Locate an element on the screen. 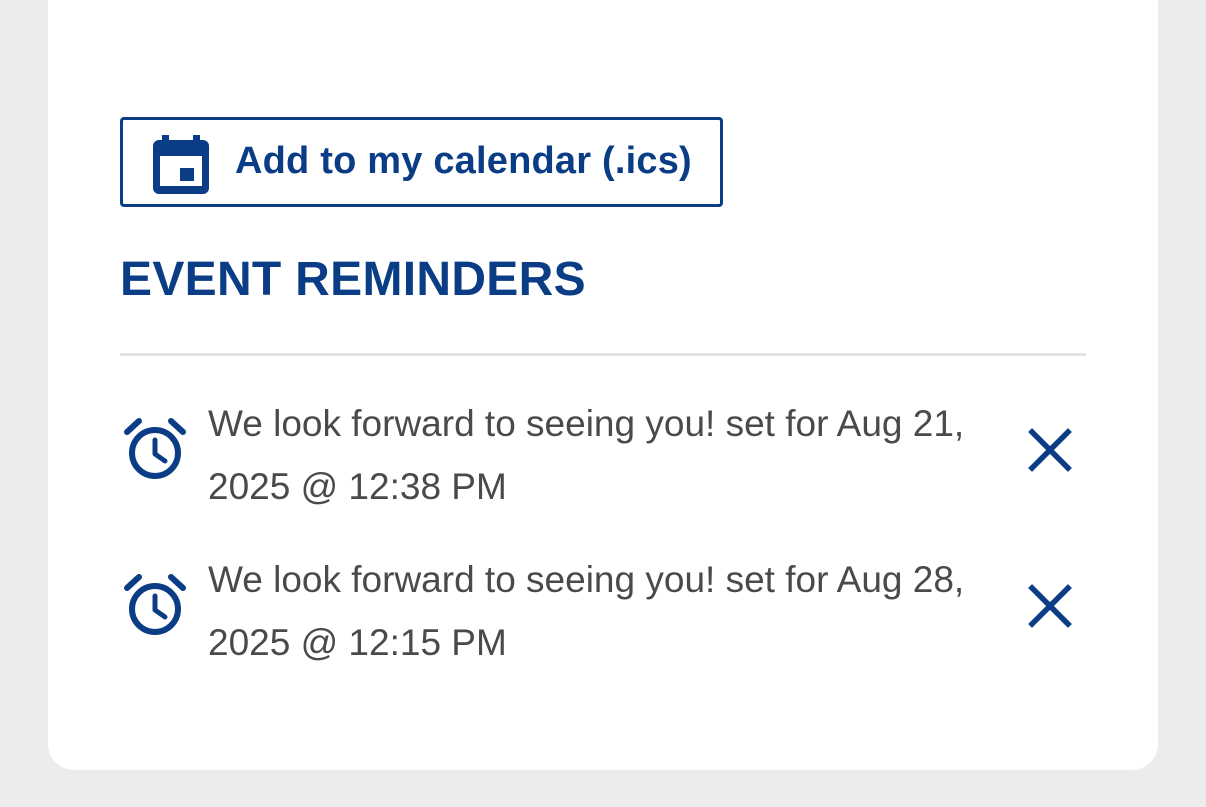 The width and height of the screenshot is (1206, 807). section-divider is located at coordinates (603, 354).